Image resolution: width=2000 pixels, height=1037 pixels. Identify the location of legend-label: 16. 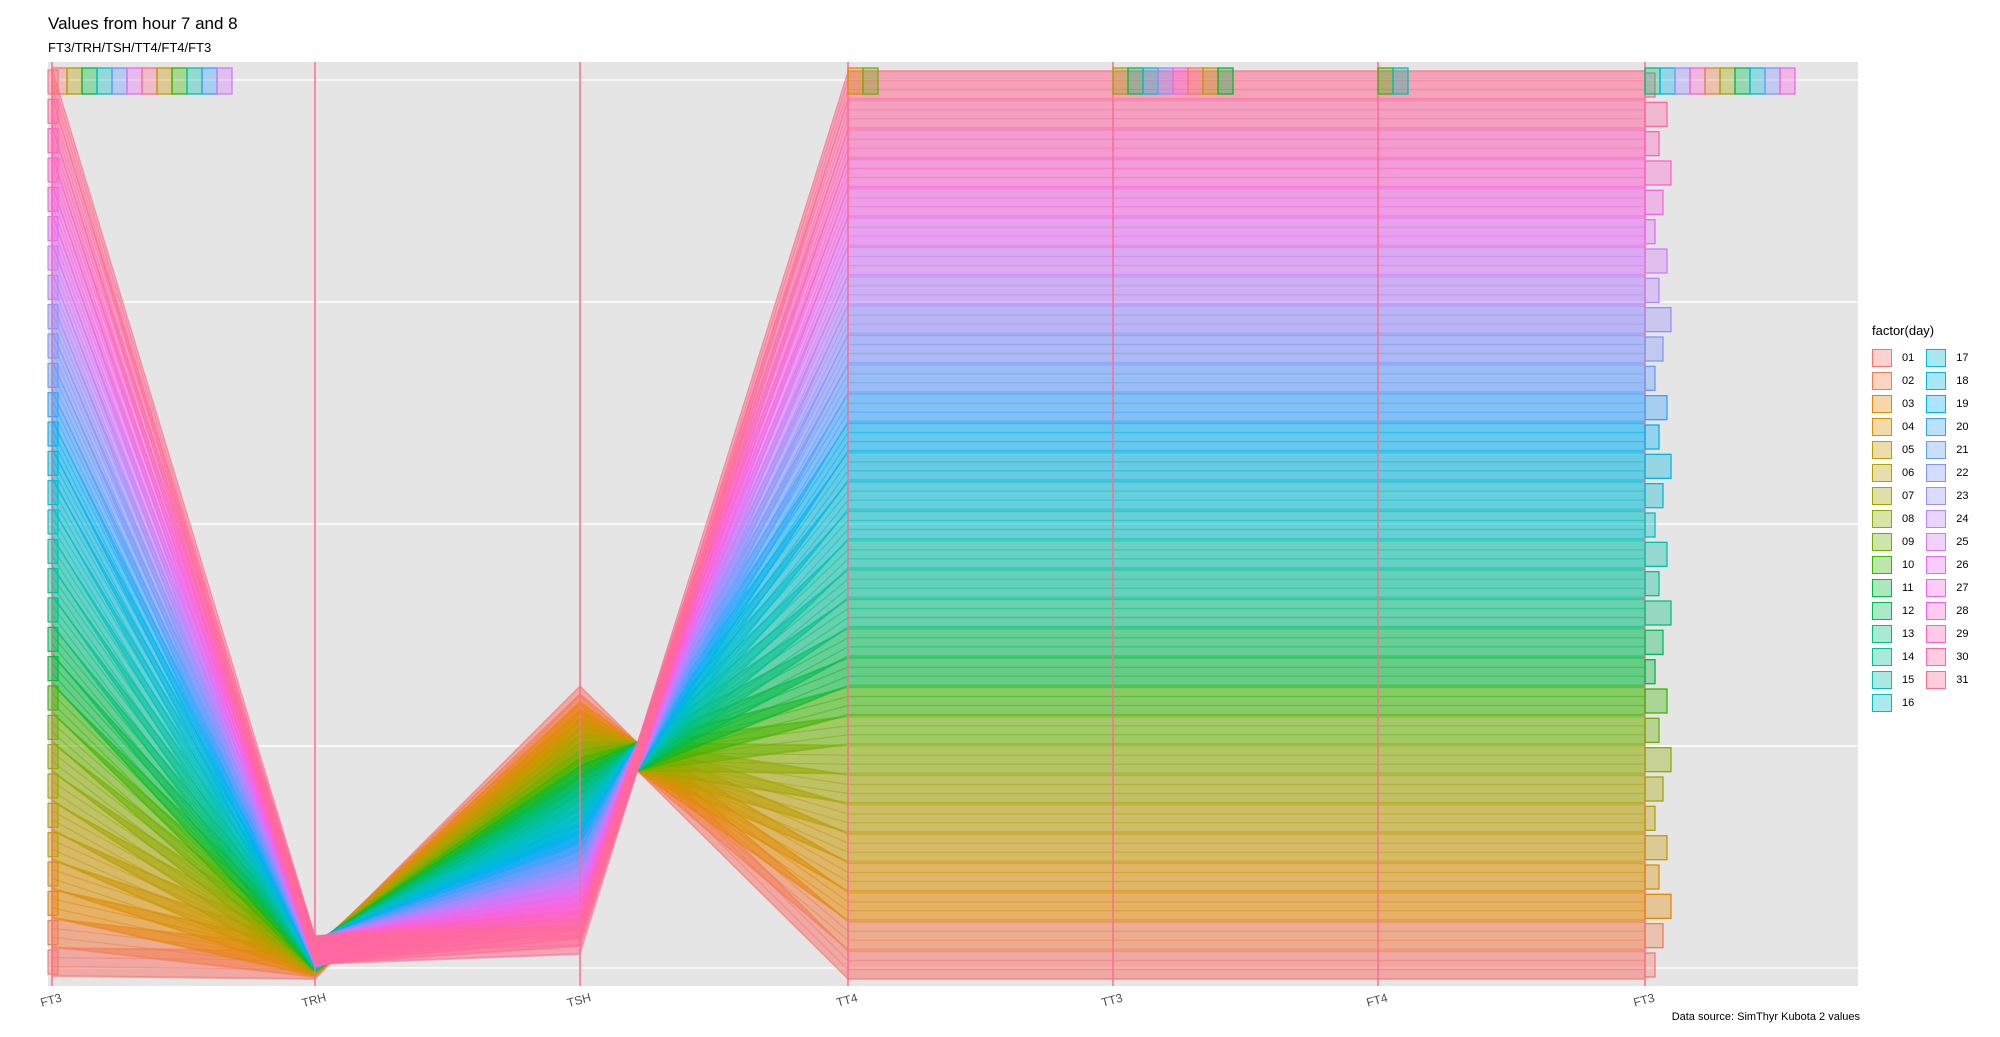
(1908, 702).